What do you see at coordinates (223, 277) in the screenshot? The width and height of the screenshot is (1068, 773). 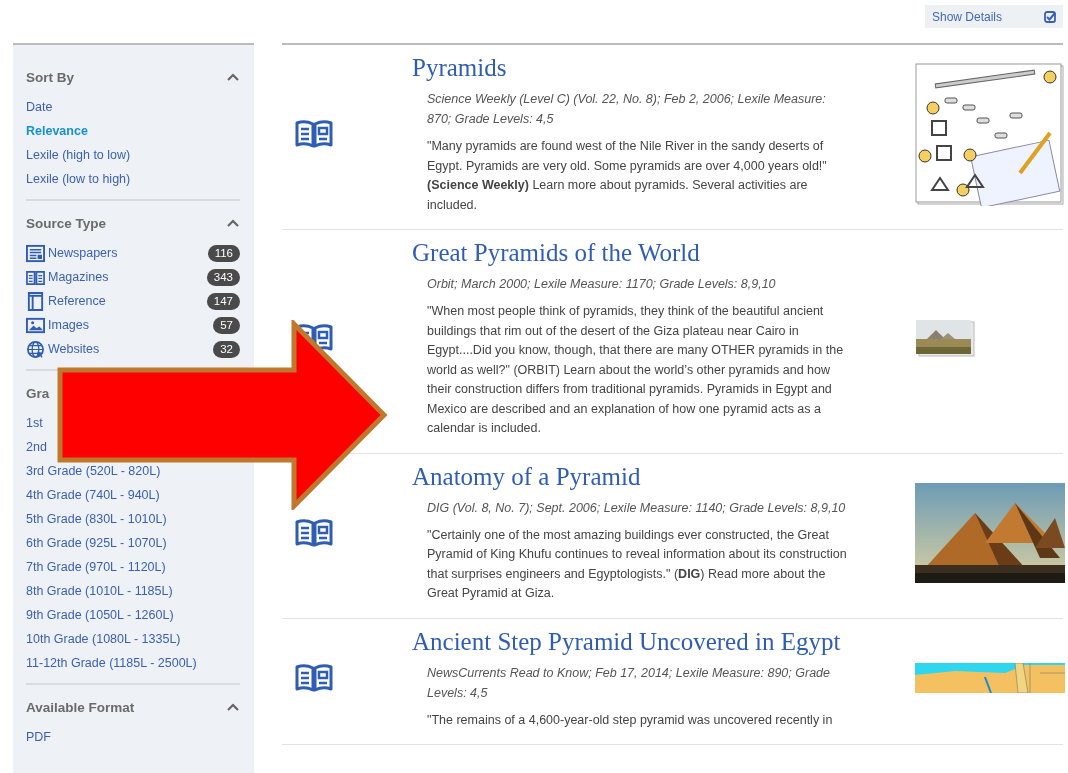 I see `count-badge: 343` at bounding box center [223, 277].